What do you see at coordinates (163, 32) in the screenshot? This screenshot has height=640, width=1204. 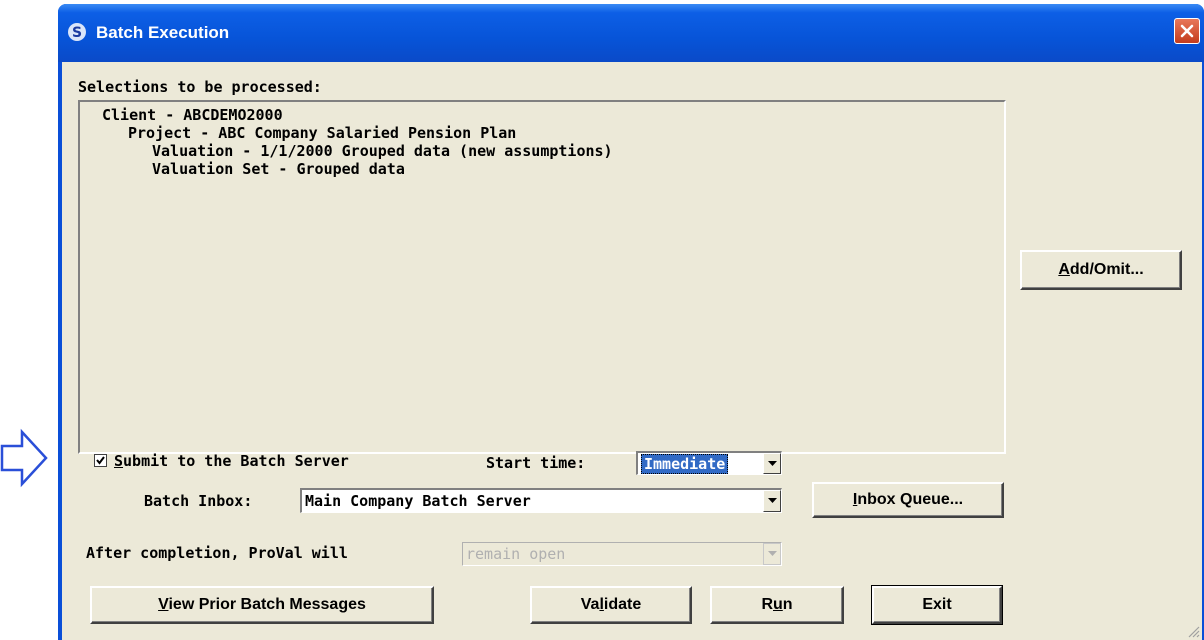 I see `window-title: Batch Execution` at bounding box center [163, 32].